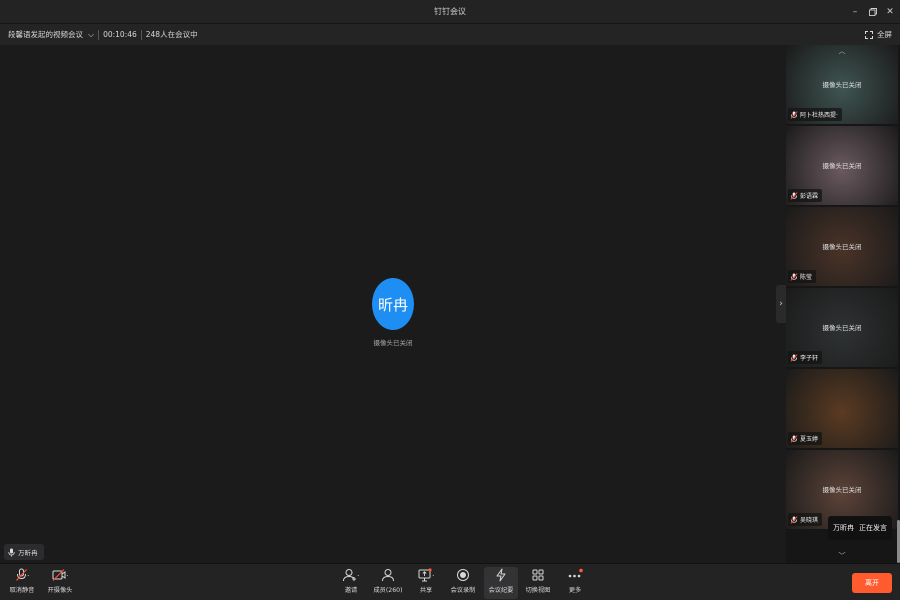  What do you see at coordinates (809, 196) in the screenshot?
I see `participant-name: 彭语霖` at bounding box center [809, 196].